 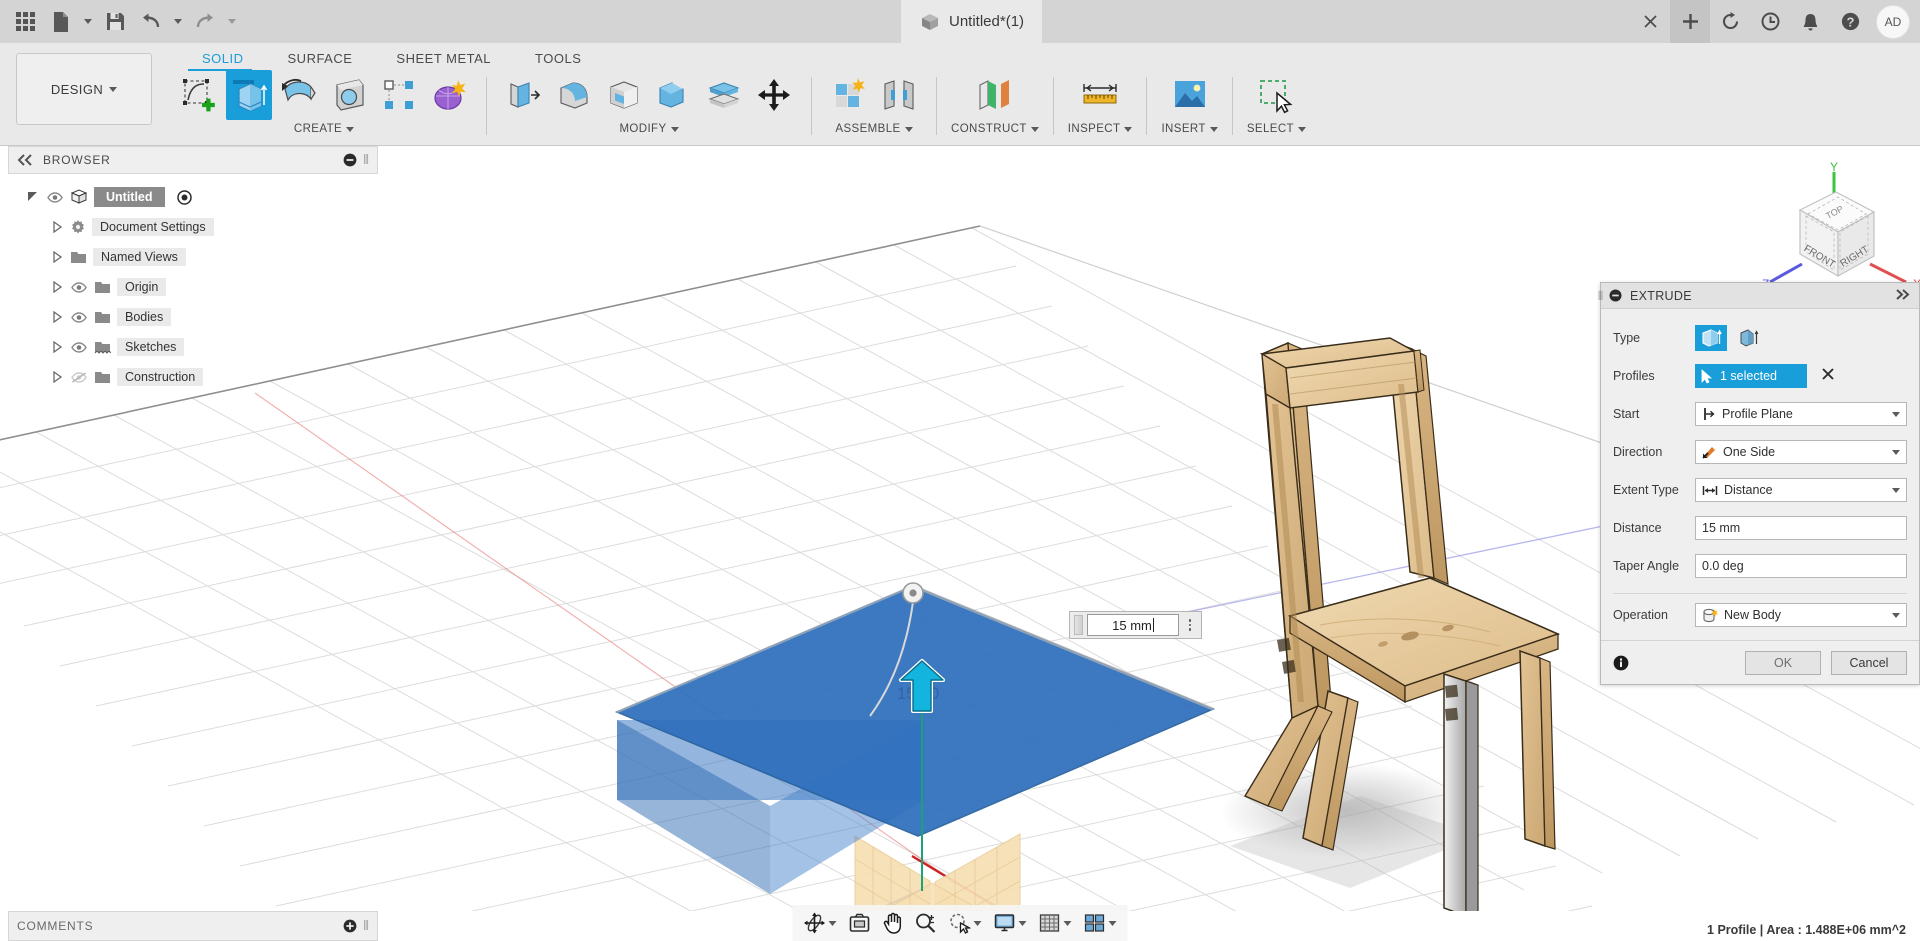 I want to click on combine-icon, so click(x=674, y=95).